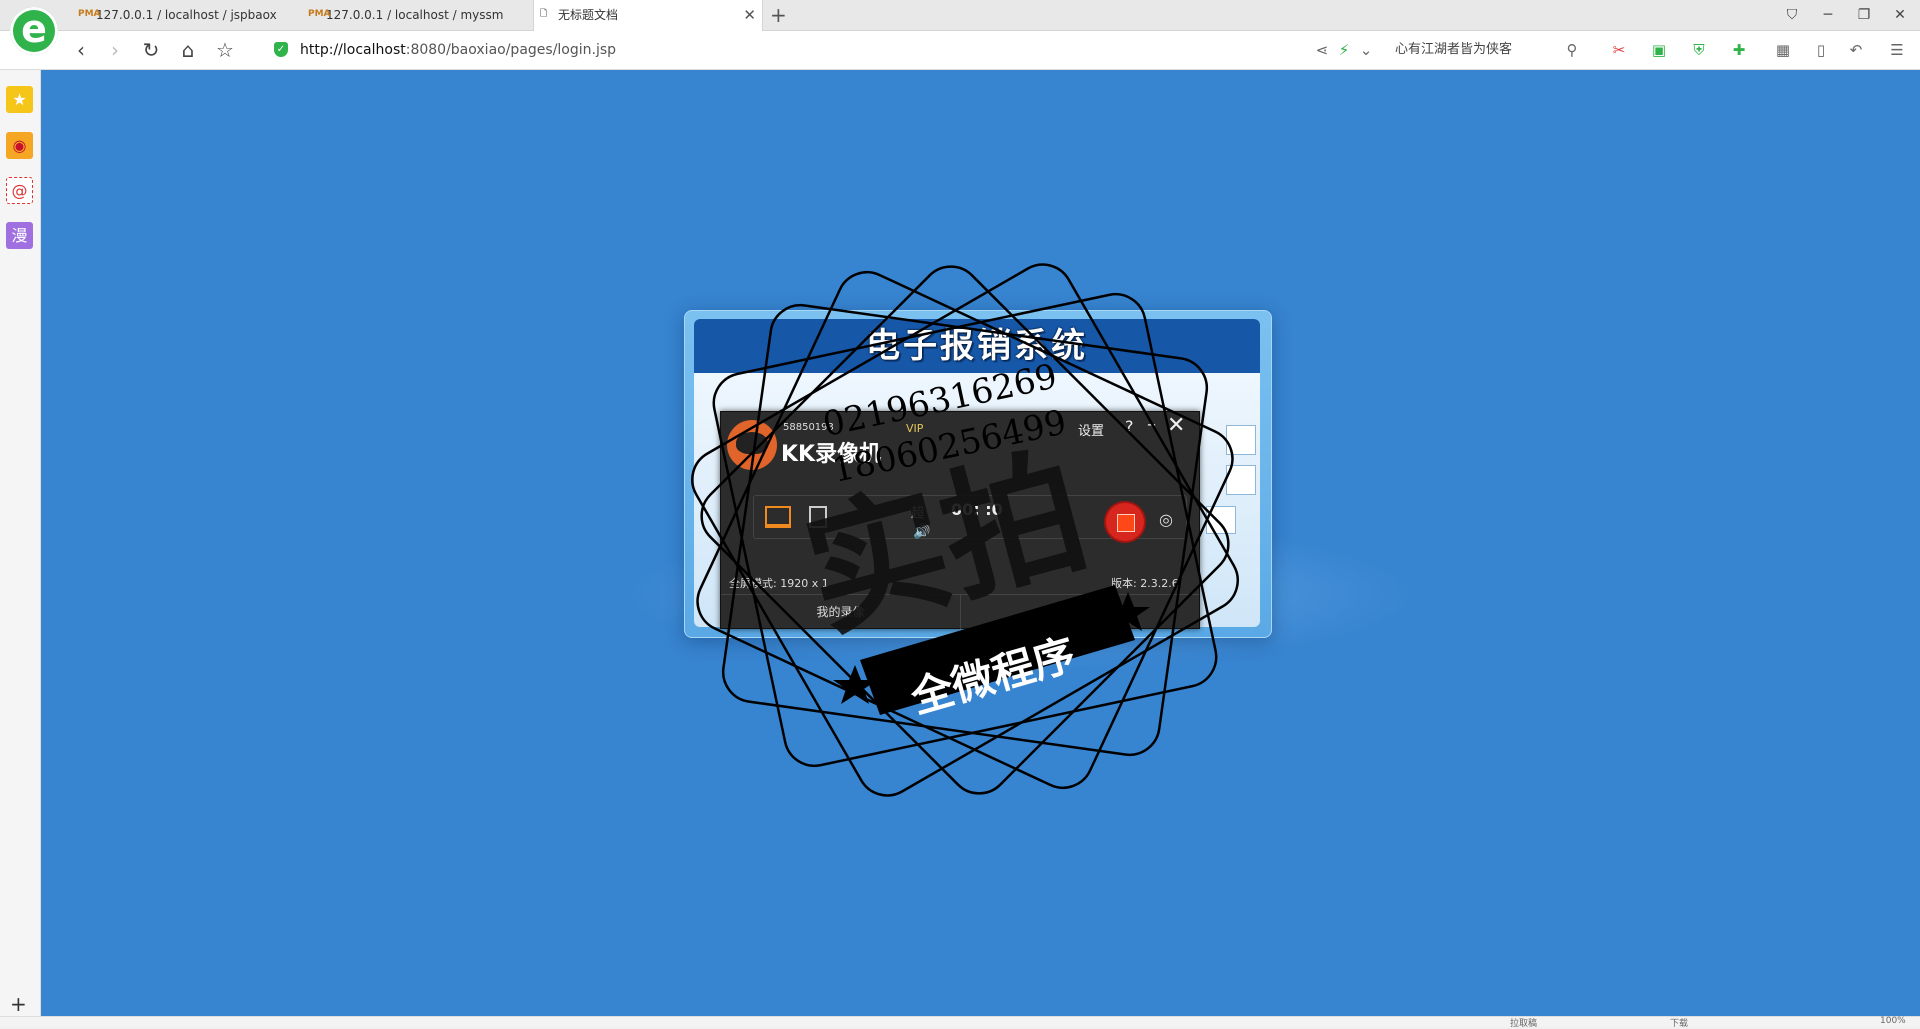  What do you see at coordinates (1792, 15) in the screenshot?
I see `skin-icon: ⛉` at bounding box center [1792, 15].